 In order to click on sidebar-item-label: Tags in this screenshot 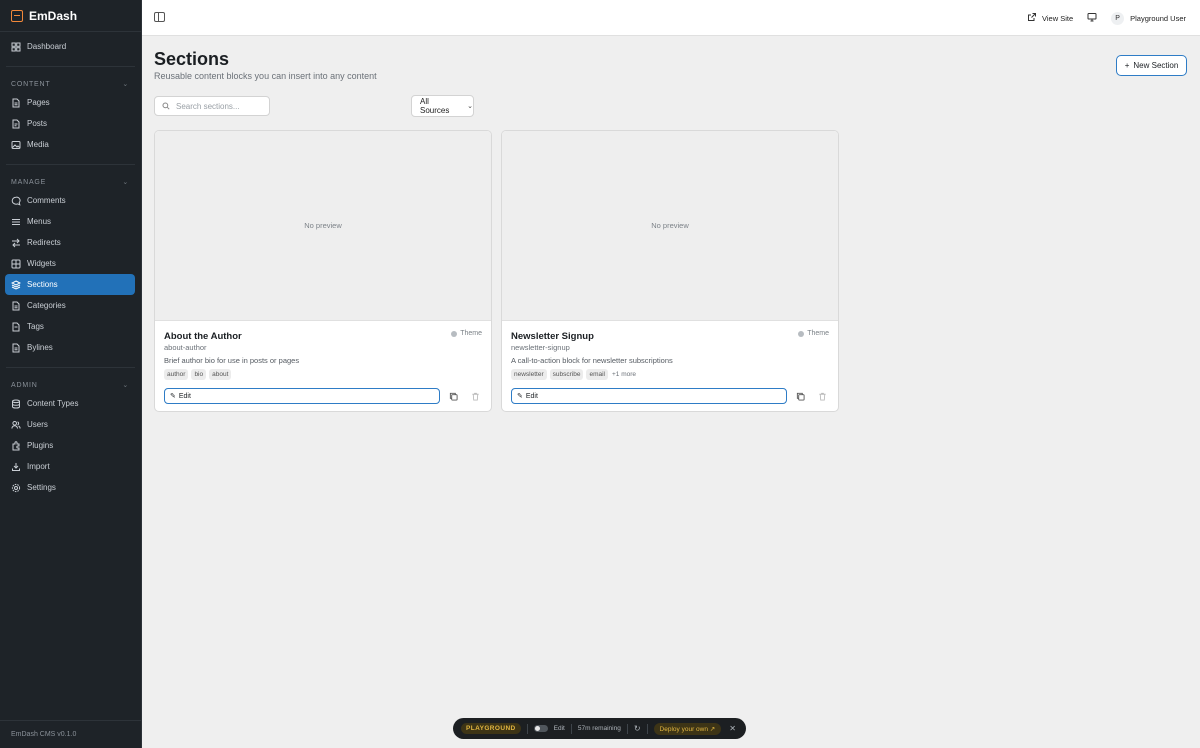, I will do `click(35, 326)`.